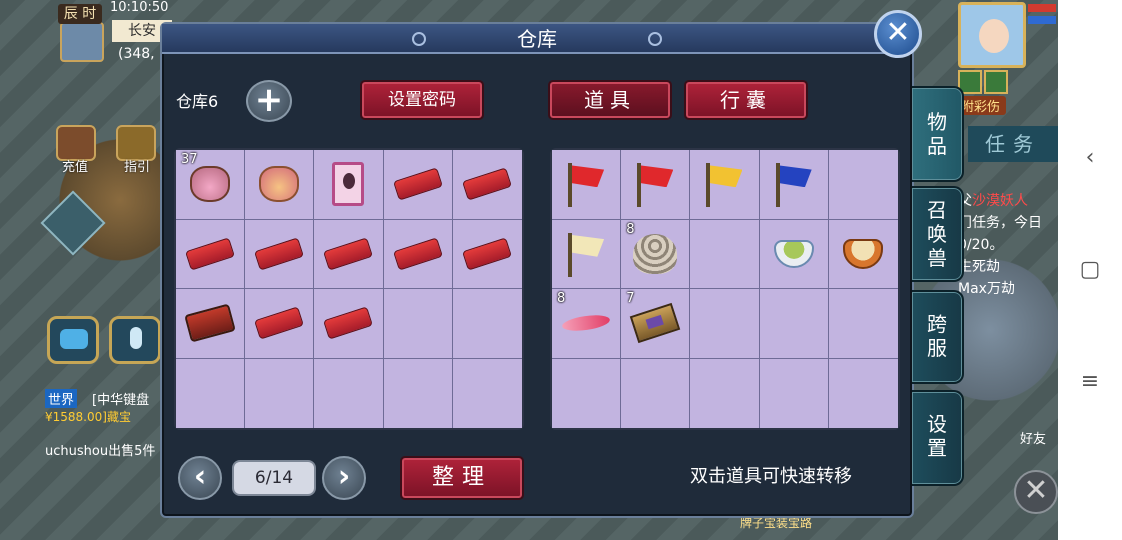  Describe the element at coordinates (630, 298) in the screenshot. I see `item-count: 7` at that location.